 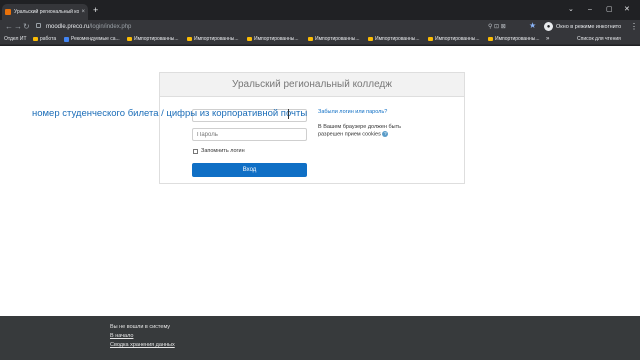 What do you see at coordinates (627, 9) in the screenshot?
I see `close-window-button: ✕` at bounding box center [627, 9].